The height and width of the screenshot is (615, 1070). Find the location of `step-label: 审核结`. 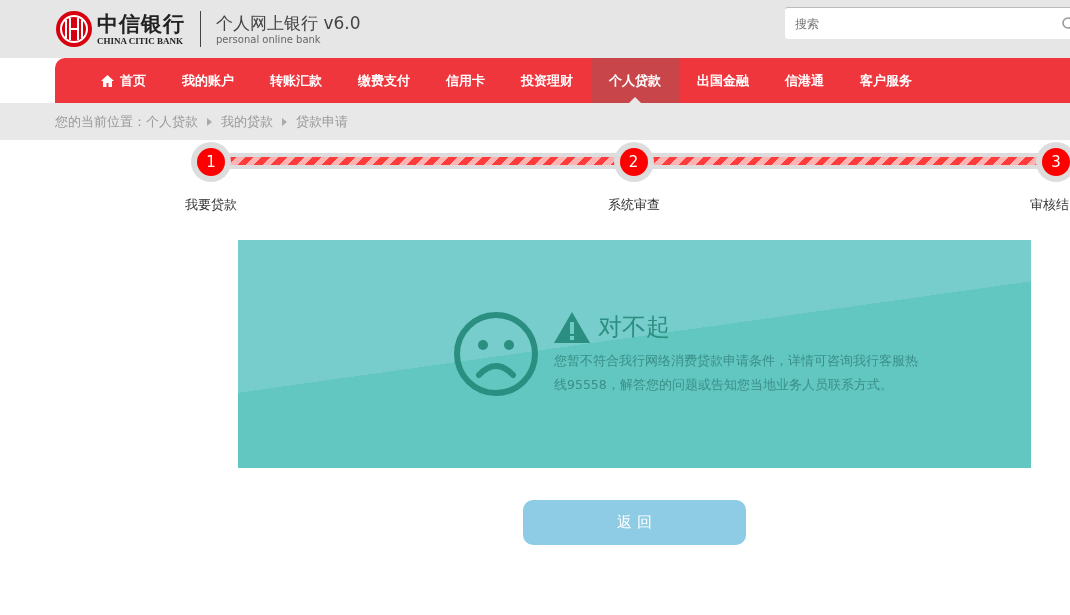

step-label: 审核结 is located at coordinates (1049, 205).